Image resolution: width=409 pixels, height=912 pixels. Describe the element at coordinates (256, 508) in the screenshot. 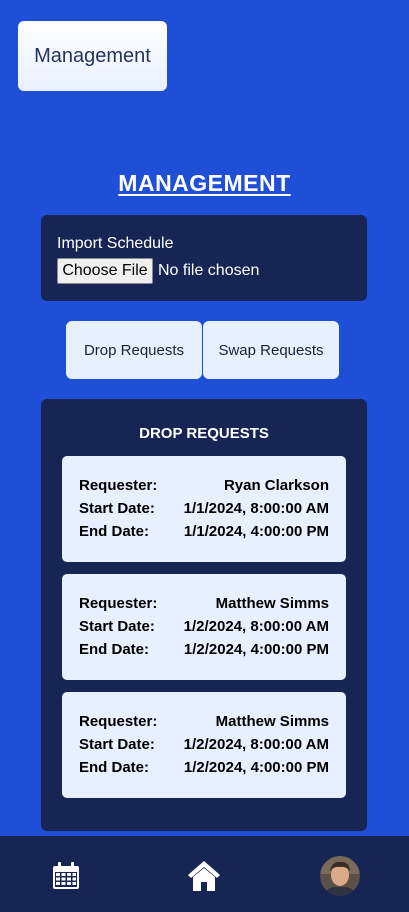

I see `start-date-value: 1/1/2024, 8:00:00 AM` at that location.